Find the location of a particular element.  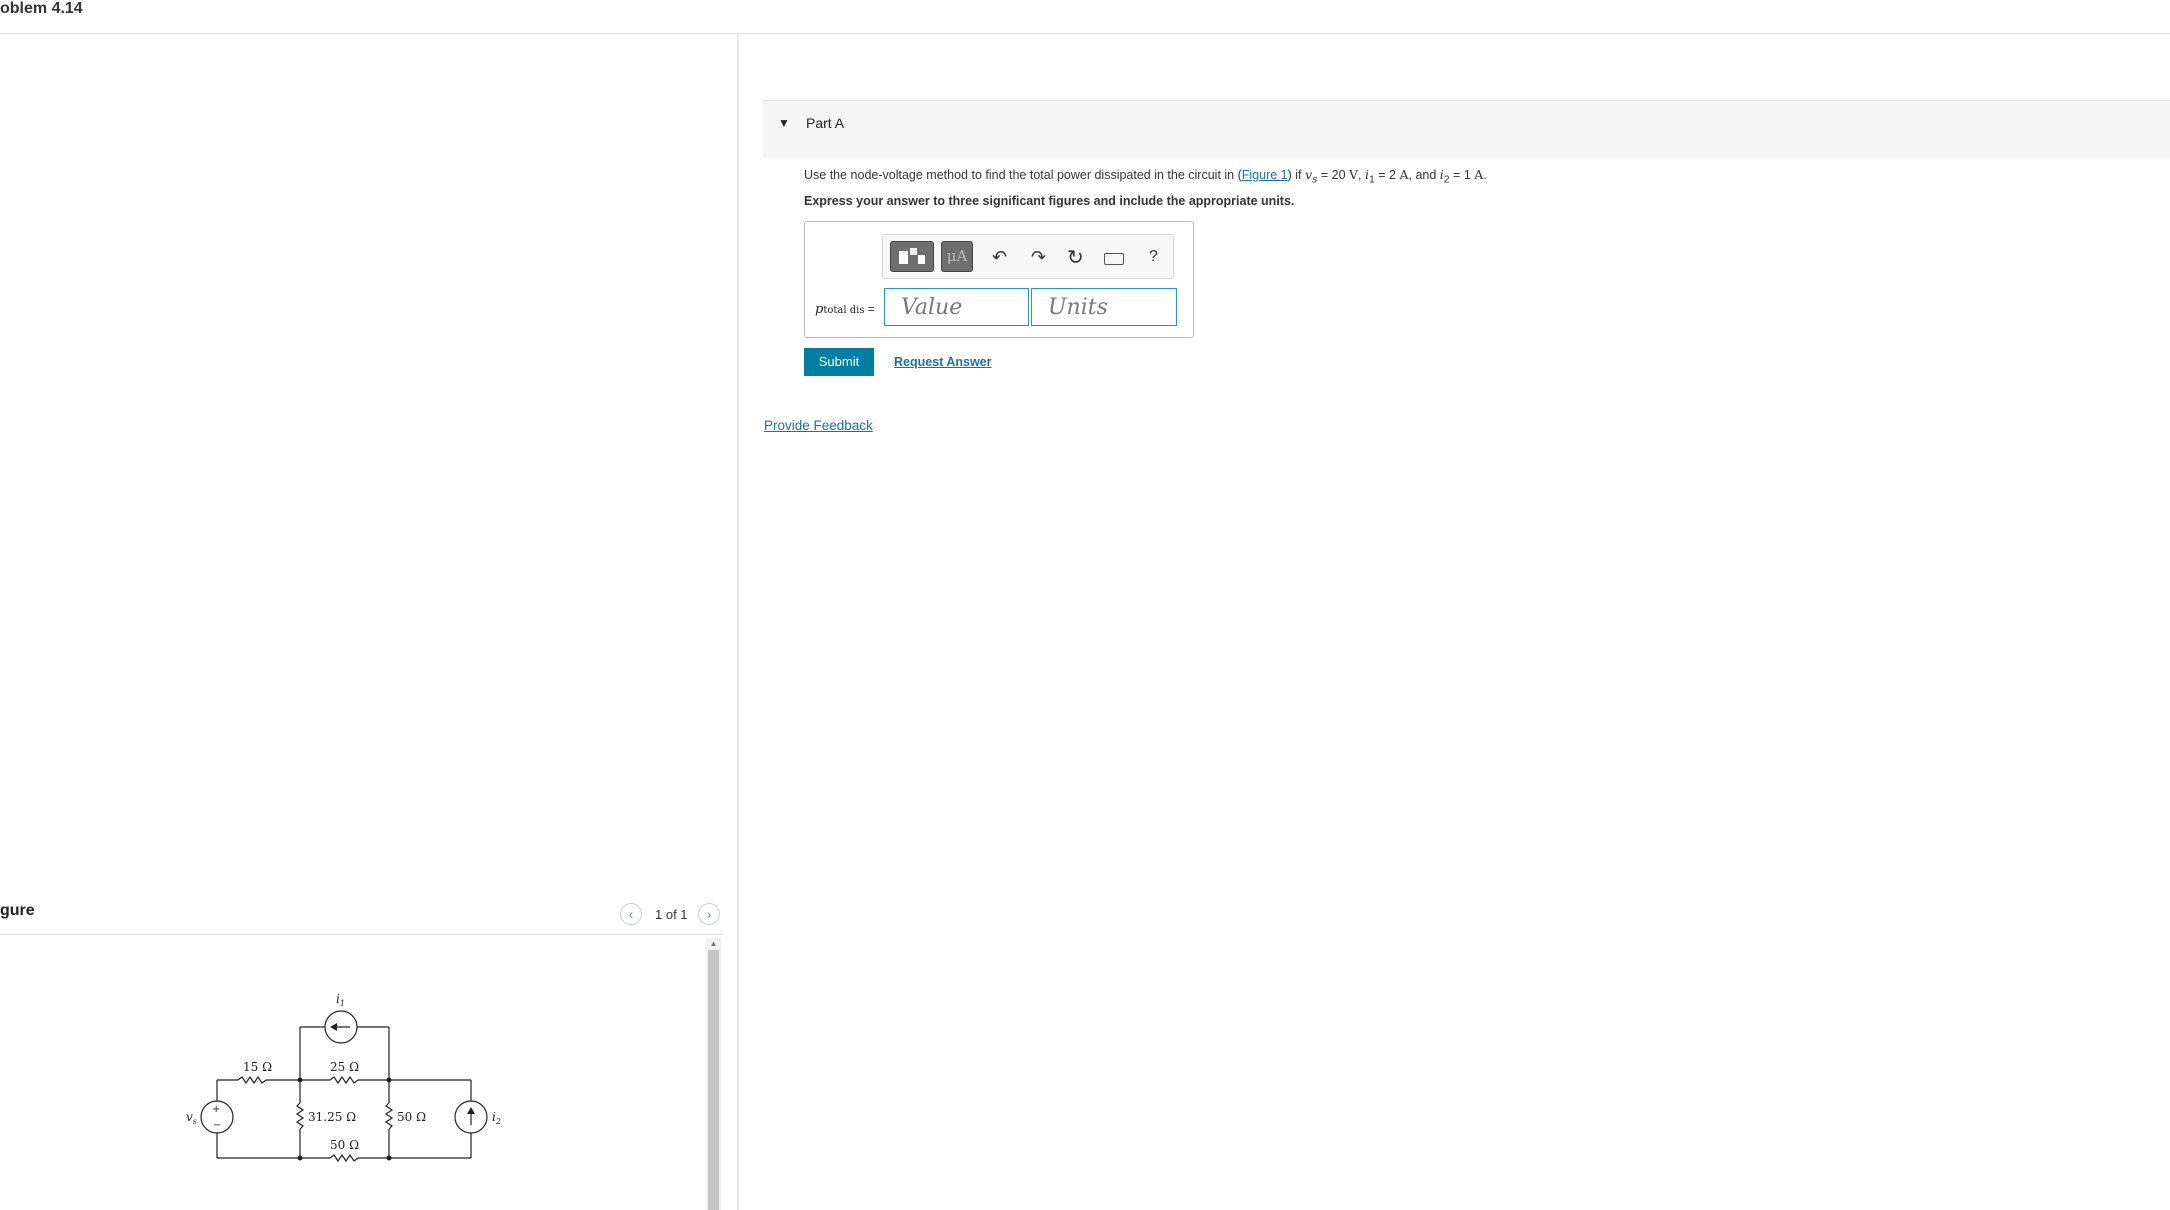

resistor-15-icon is located at coordinates (252, 1080).